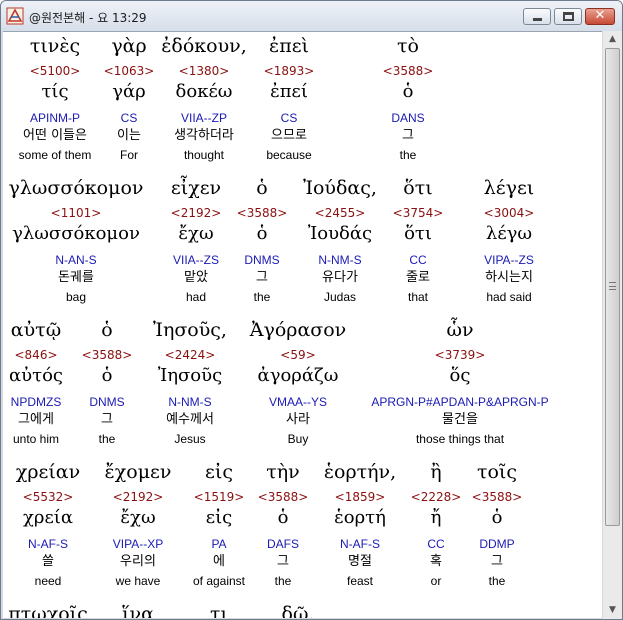 The width and height of the screenshot is (623, 620). What do you see at coordinates (129, 135) in the screenshot?
I see `korean-gloss: 이는` at bounding box center [129, 135].